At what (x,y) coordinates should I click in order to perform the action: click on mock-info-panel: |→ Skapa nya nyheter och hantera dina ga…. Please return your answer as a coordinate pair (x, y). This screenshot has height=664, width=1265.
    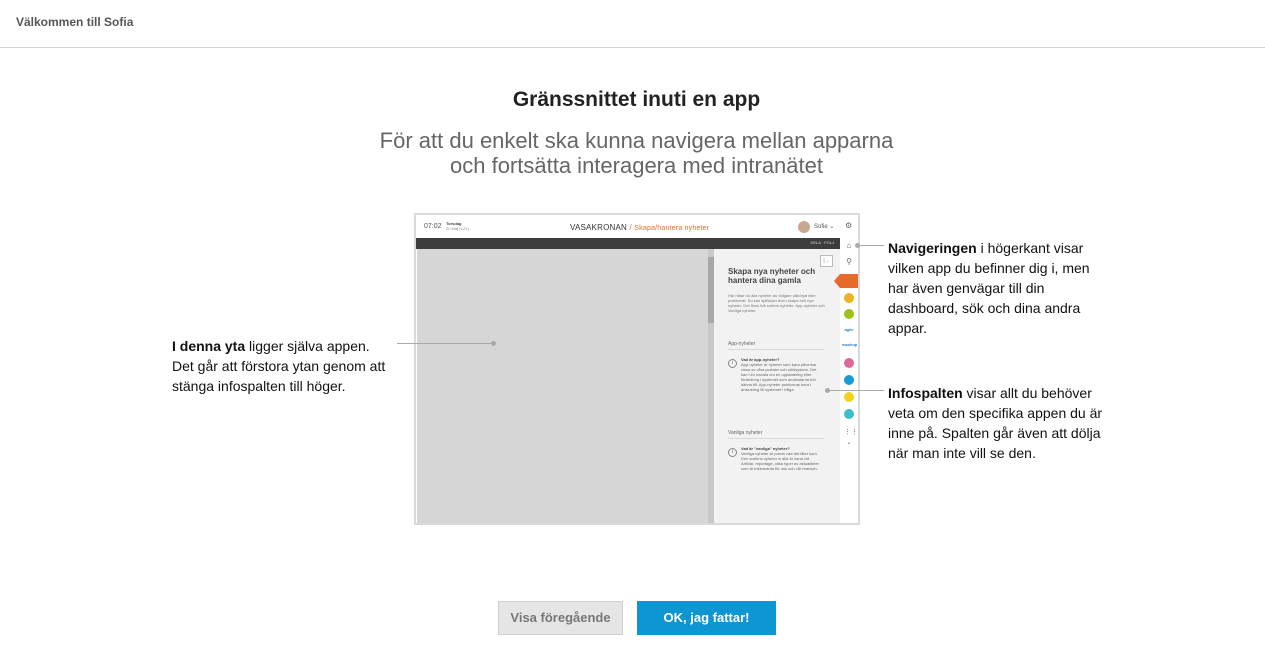
    Looking at the image, I should click on (777, 386).